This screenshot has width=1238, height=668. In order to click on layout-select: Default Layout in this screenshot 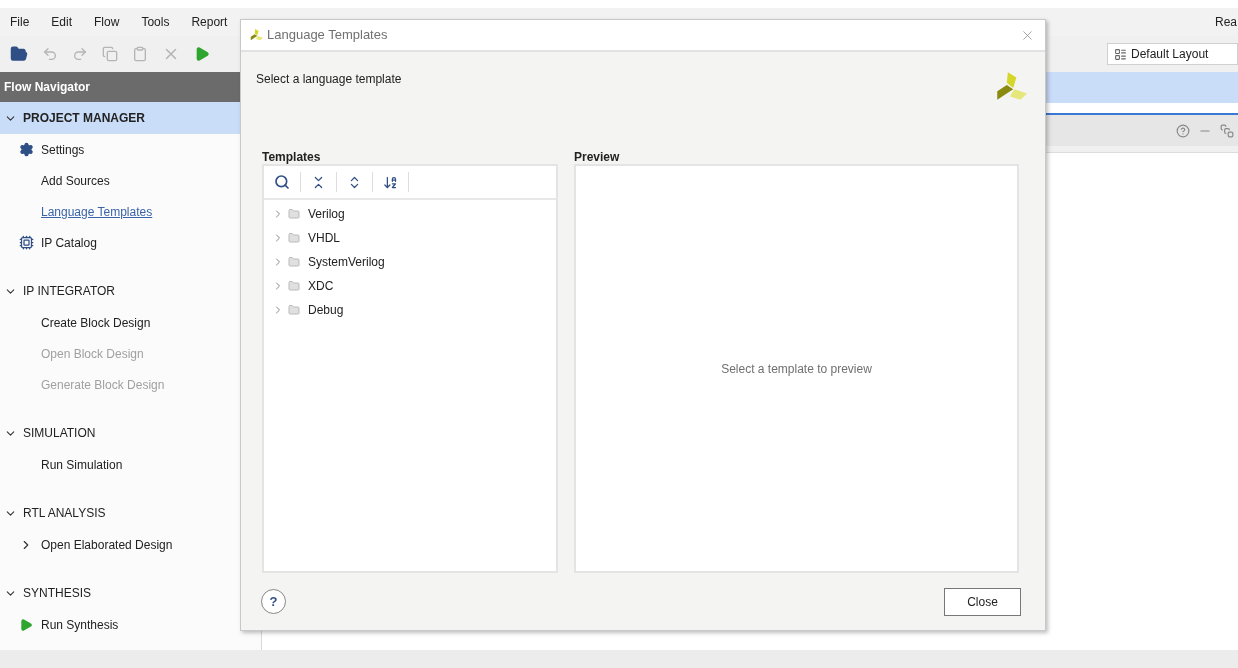, I will do `click(1172, 54)`.